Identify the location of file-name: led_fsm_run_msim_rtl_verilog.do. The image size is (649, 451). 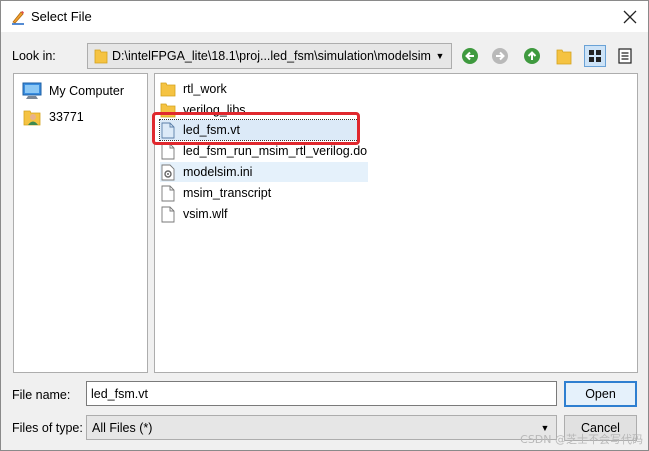
(275, 151).